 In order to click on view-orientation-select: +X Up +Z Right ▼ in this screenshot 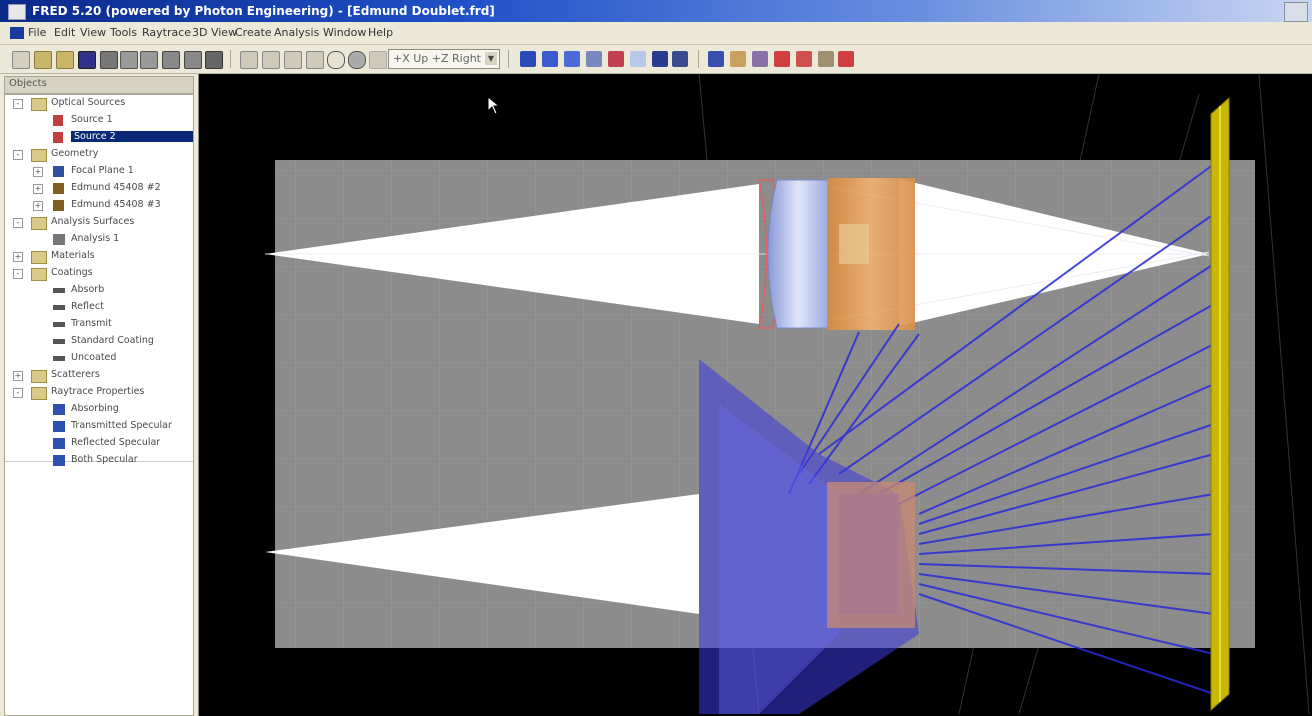, I will do `click(444, 59)`.